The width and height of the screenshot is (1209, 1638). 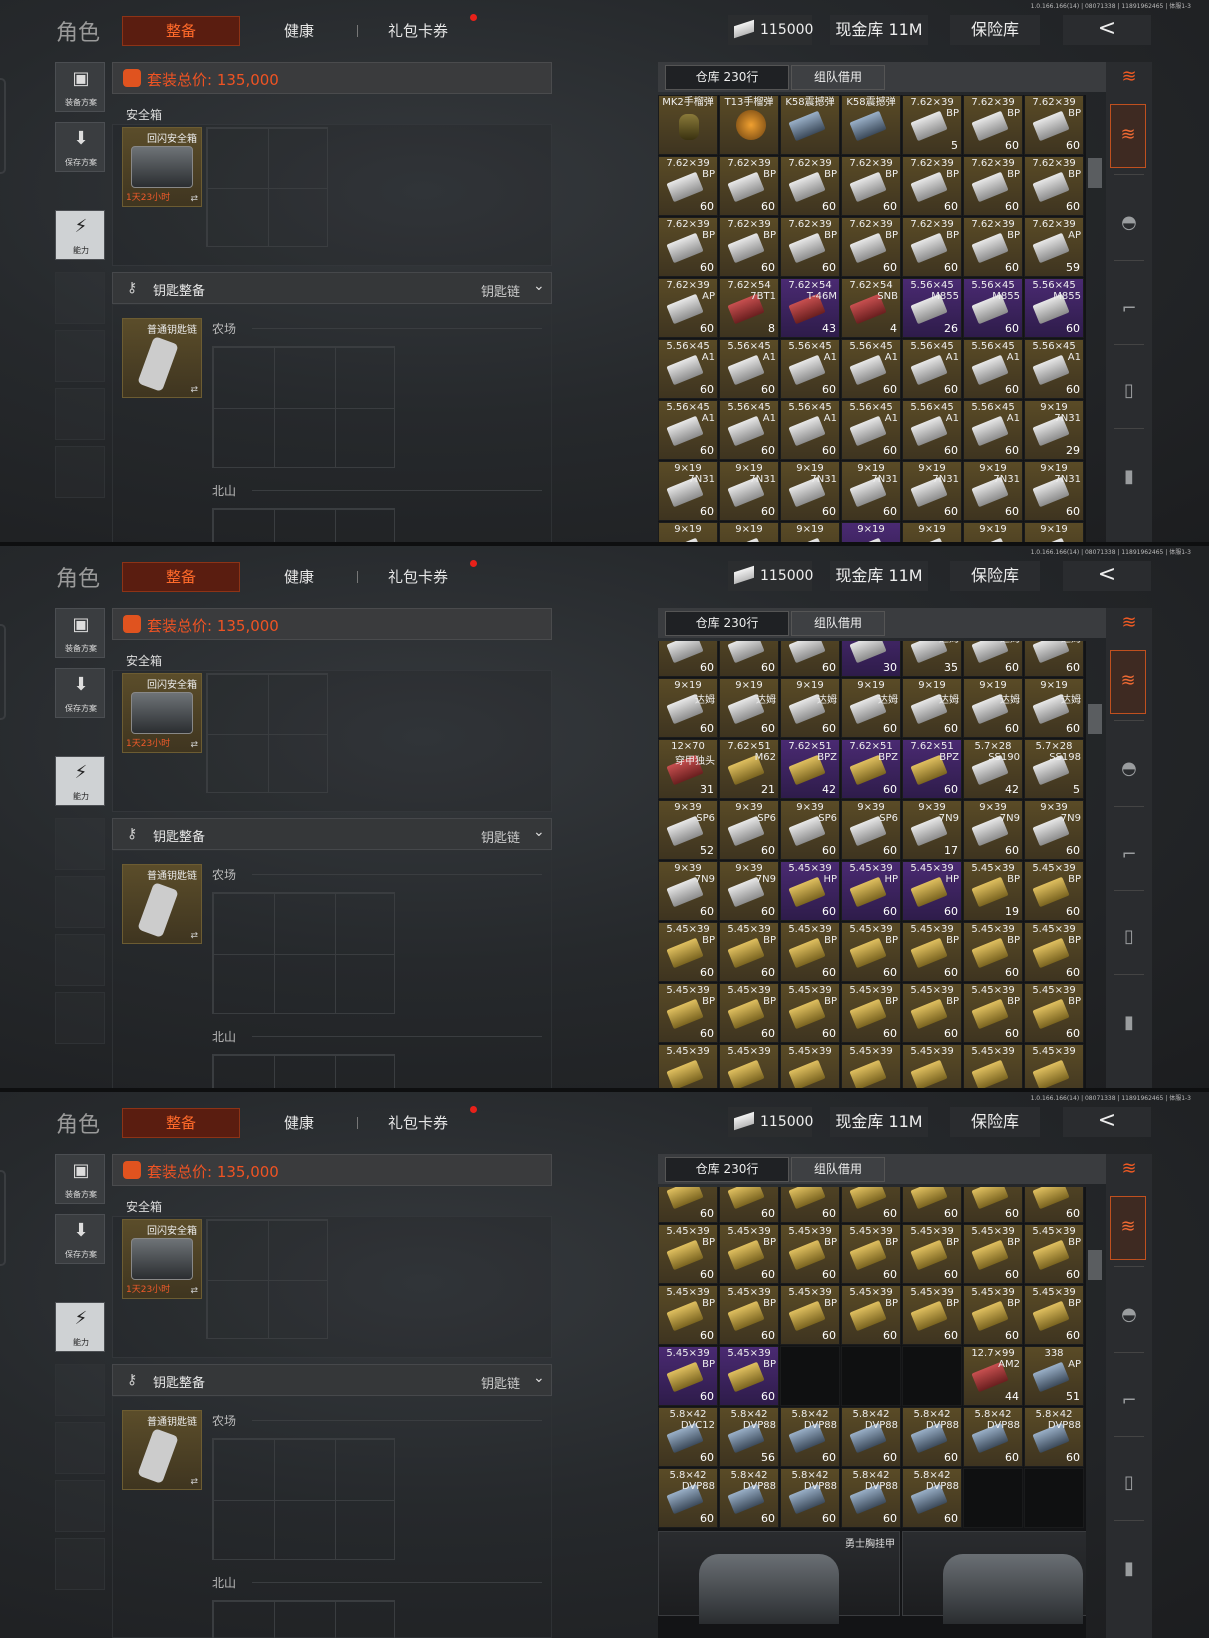 What do you see at coordinates (993, 769) in the screenshot?
I see `inventory-item: 5.7×28 SS190 42` at bounding box center [993, 769].